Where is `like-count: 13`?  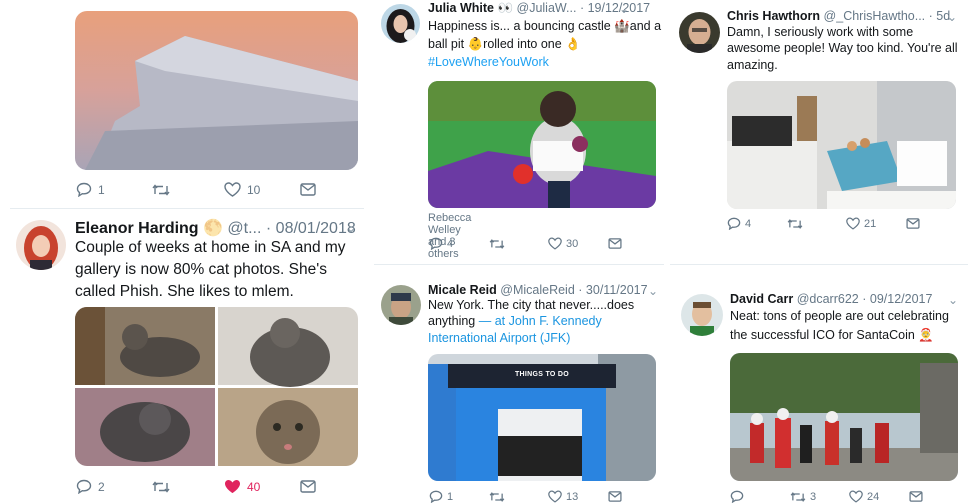
like-count: 13 is located at coordinates (572, 496).